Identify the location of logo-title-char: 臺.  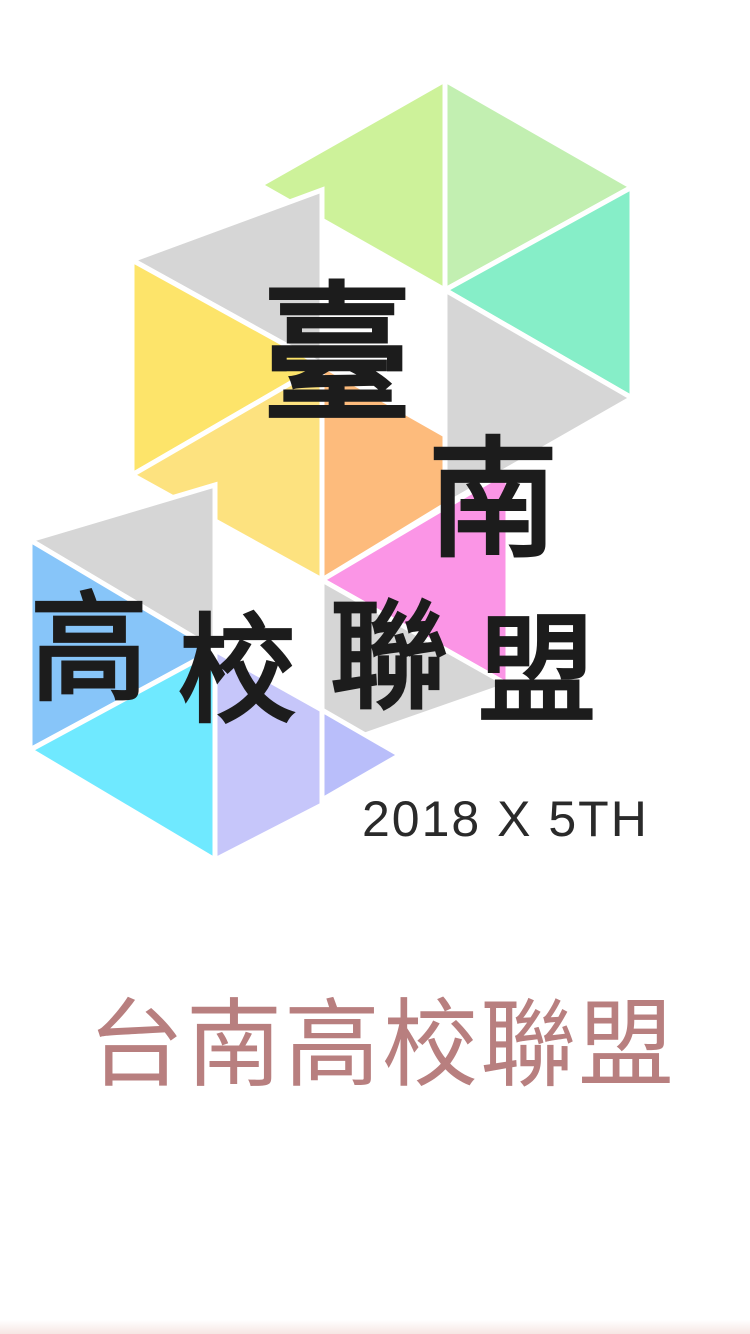
(337, 355).